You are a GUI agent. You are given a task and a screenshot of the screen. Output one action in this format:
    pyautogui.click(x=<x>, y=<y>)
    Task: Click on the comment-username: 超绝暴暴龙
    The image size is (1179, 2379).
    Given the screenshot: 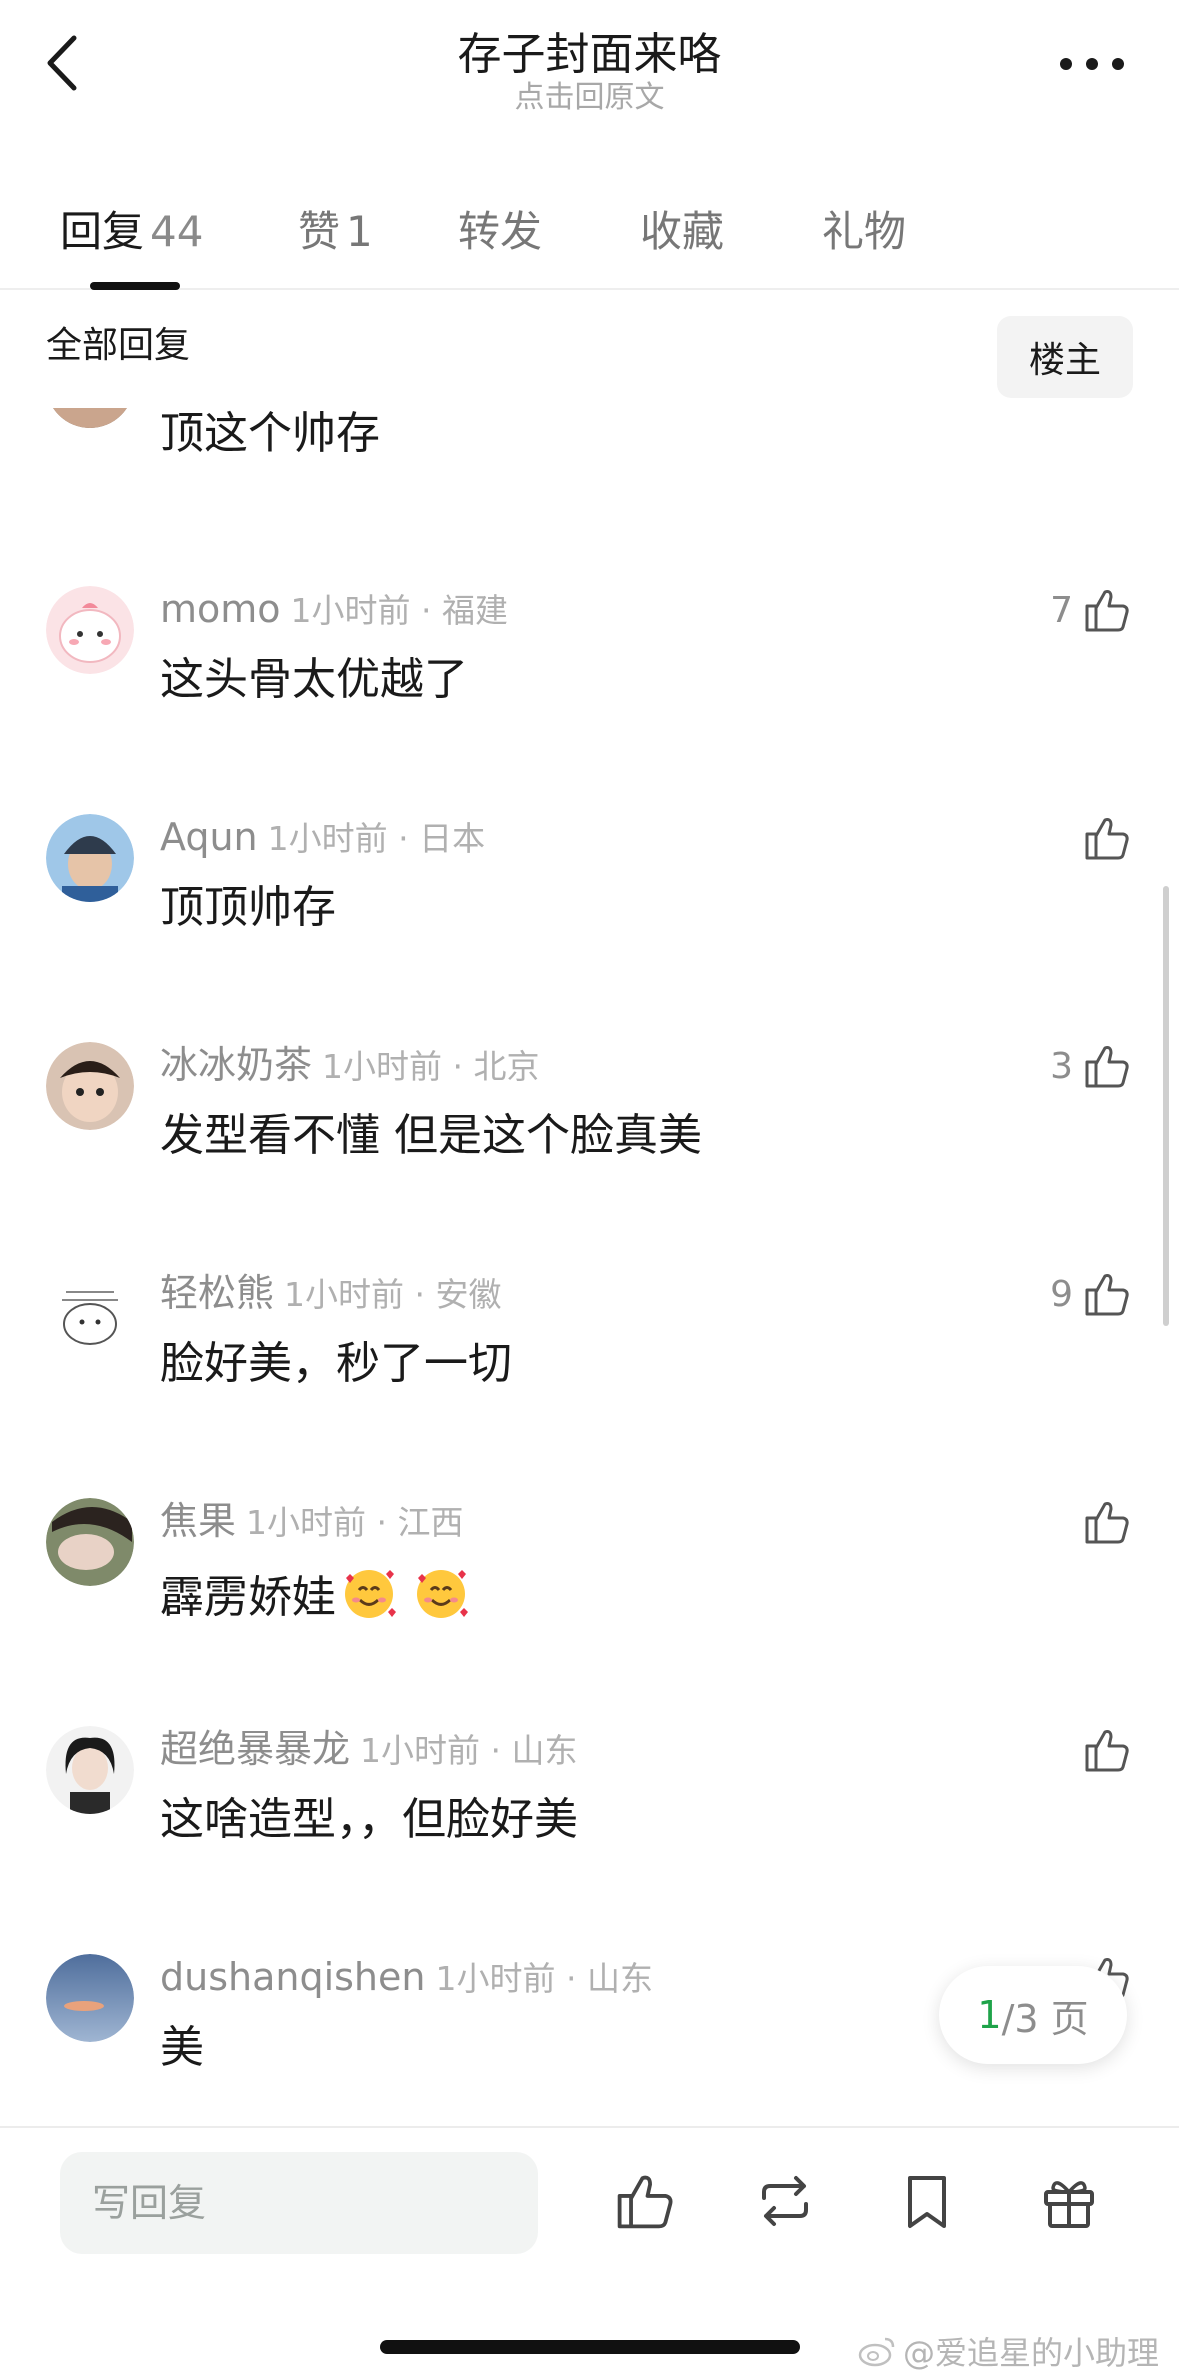 What is the action you would take?
    pyautogui.click(x=255, y=1749)
    